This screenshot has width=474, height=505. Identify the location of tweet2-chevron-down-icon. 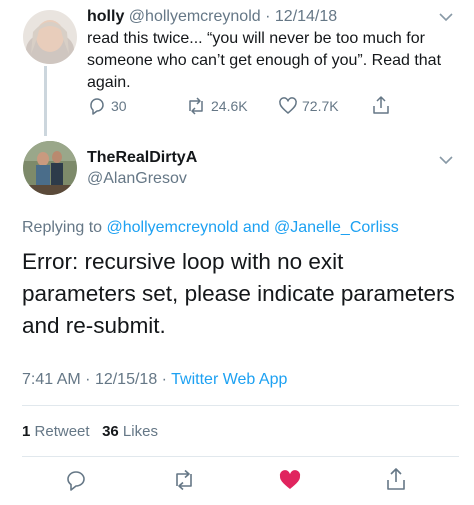
(446, 162).